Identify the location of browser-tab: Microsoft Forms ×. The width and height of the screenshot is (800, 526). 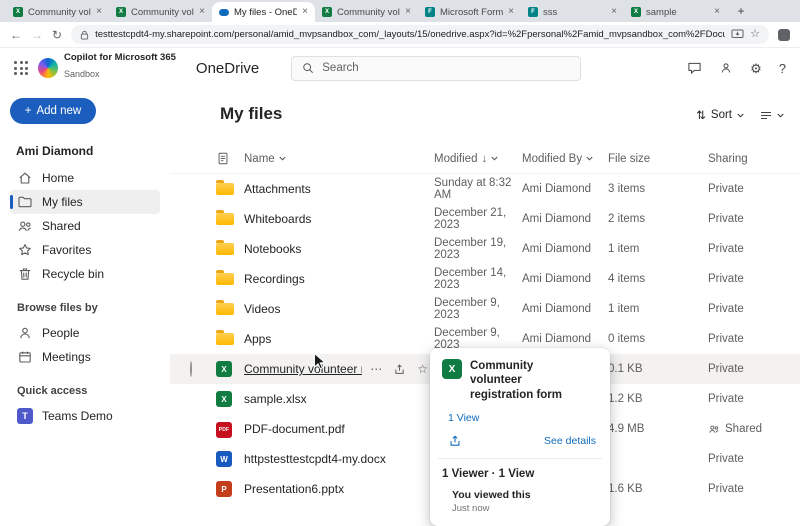
(469, 12).